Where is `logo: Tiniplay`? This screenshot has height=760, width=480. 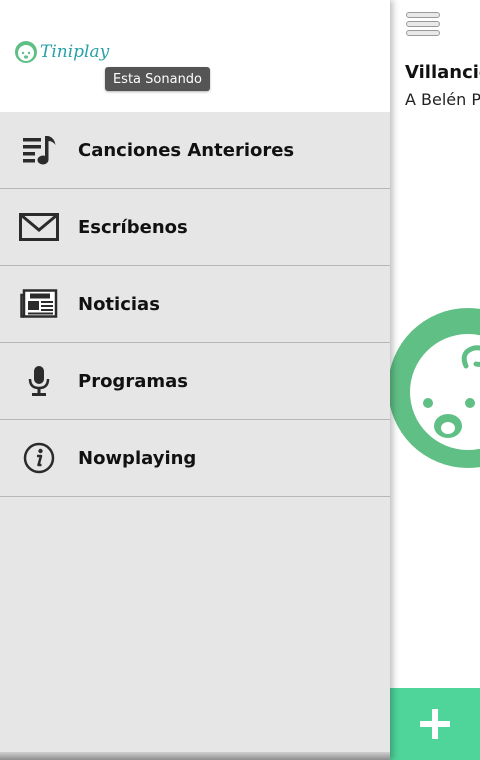
logo: Tiniplay is located at coordinates (61, 52).